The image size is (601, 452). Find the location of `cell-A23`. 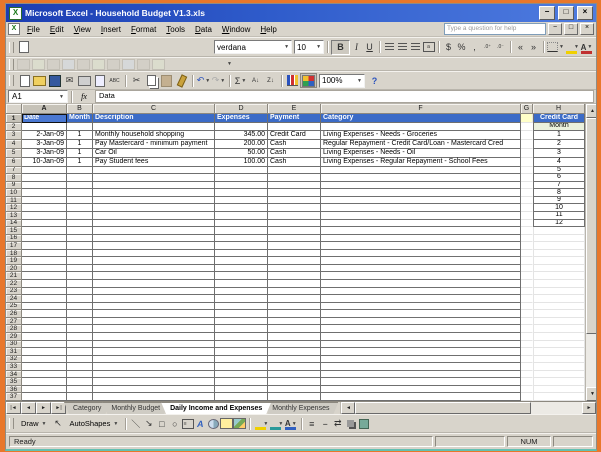

cell-A23 is located at coordinates (44, 291).